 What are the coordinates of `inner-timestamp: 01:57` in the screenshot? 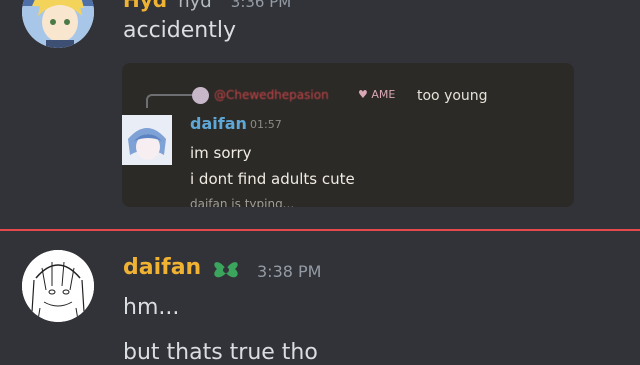 It's located at (266, 124).